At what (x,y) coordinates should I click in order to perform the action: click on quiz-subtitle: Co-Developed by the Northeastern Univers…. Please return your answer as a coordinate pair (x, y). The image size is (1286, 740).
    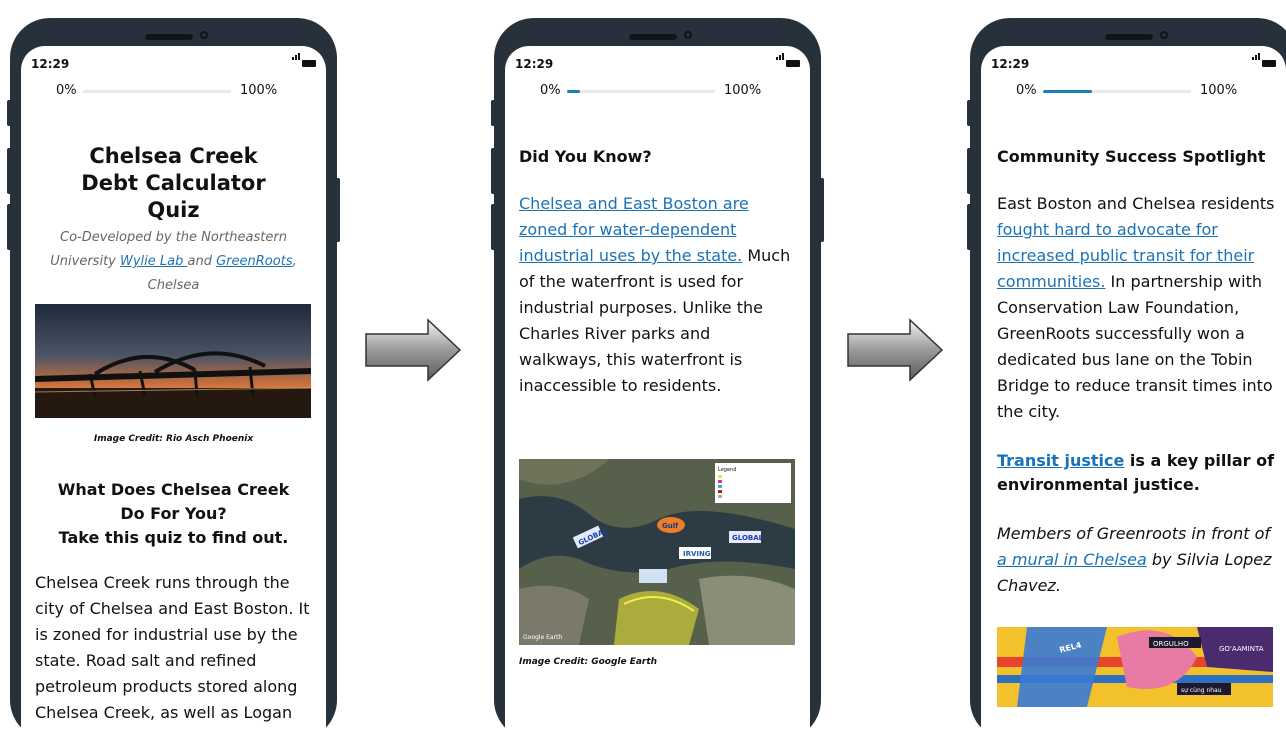
    Looking at the image, I should click on (173, 261).